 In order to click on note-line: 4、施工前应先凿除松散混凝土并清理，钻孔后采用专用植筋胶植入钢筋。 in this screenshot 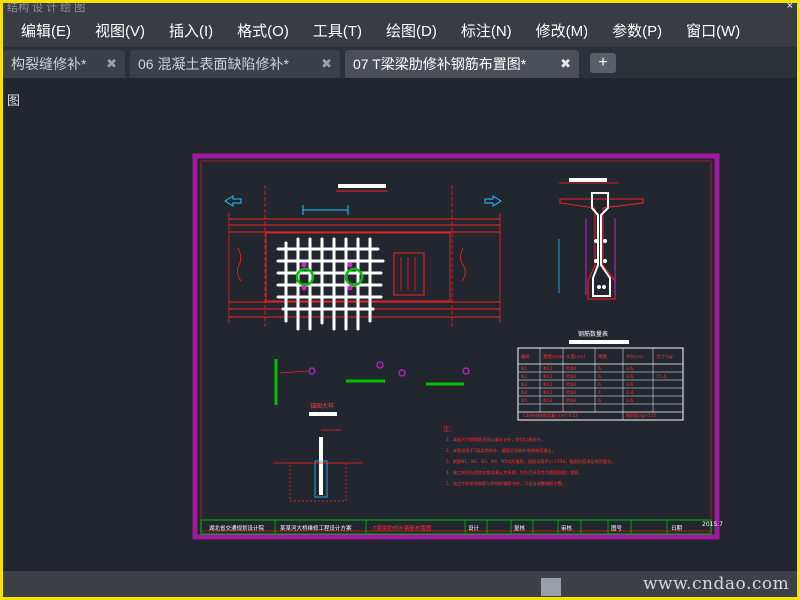, I will do `click(514, 472)`.